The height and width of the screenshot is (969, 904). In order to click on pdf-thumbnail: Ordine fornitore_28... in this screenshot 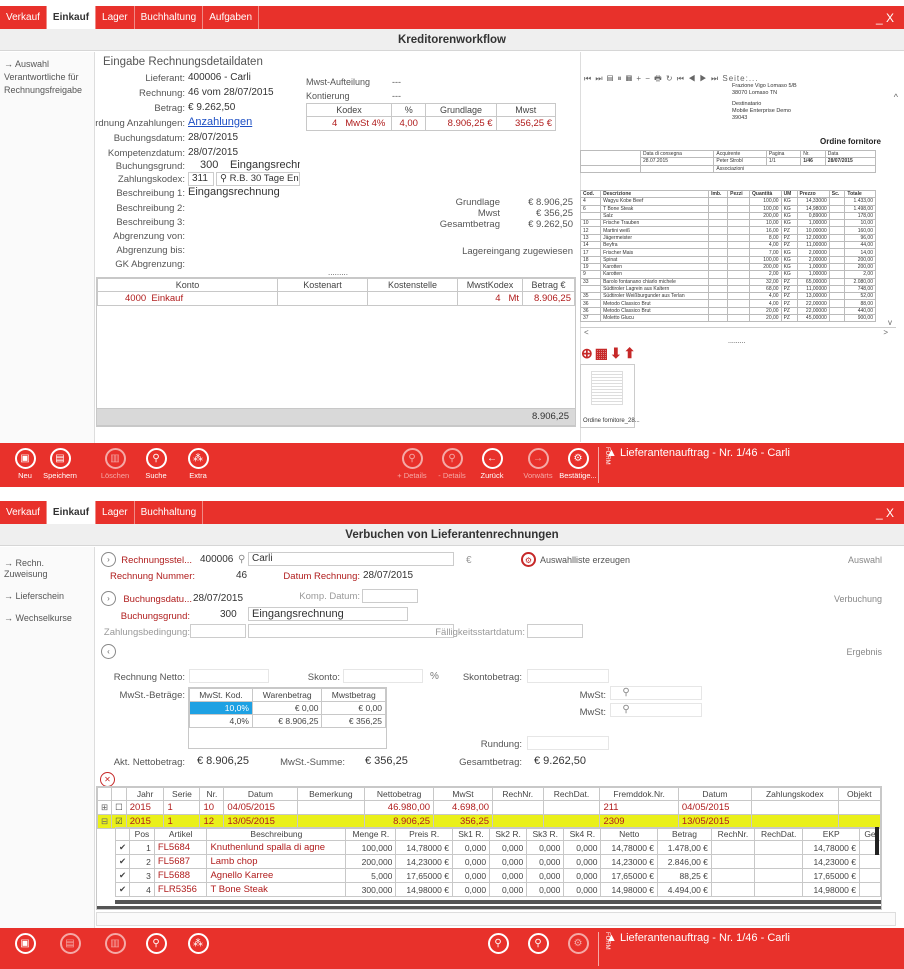, I will do `click(610, 396)`.